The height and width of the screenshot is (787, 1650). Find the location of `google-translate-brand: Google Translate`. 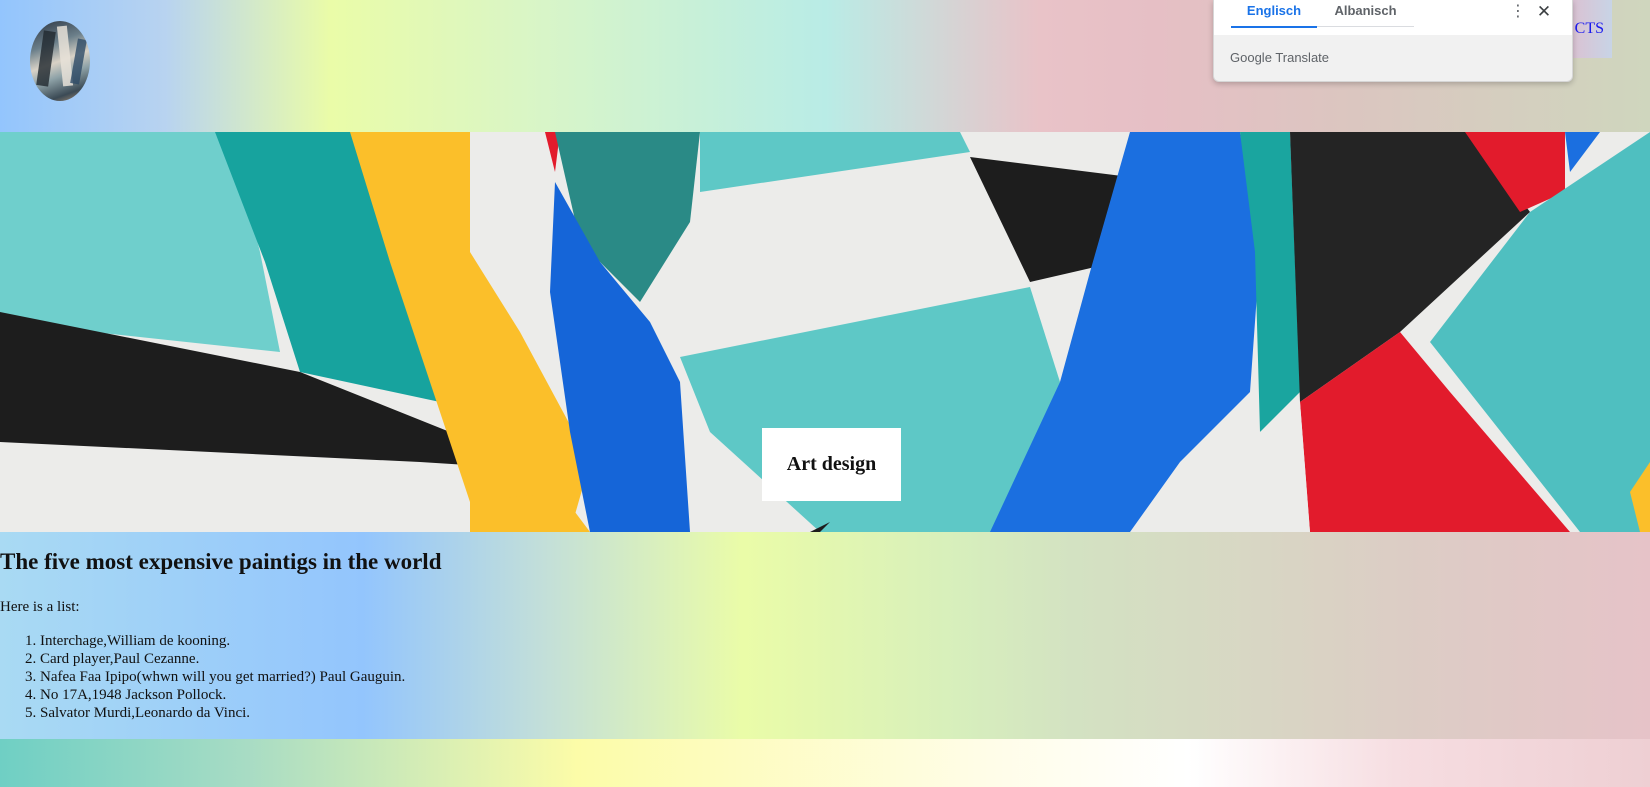

google-translate-brand: Google Translate is located at coordinates (1279, 57).